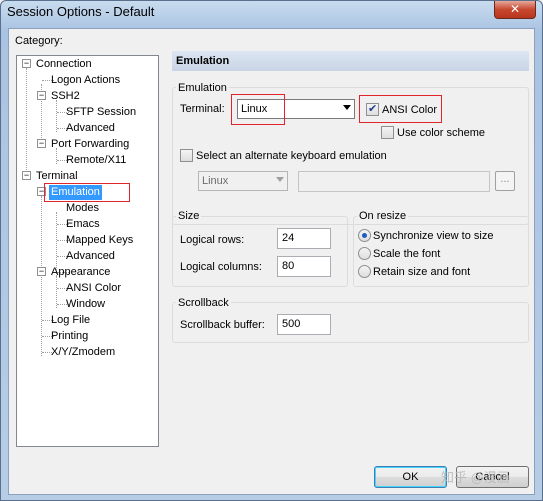  What do you see at coordinates (87, 192) in the screenshot?
I see `annotation-highlight-emulation` at bounding box center [87, 192].